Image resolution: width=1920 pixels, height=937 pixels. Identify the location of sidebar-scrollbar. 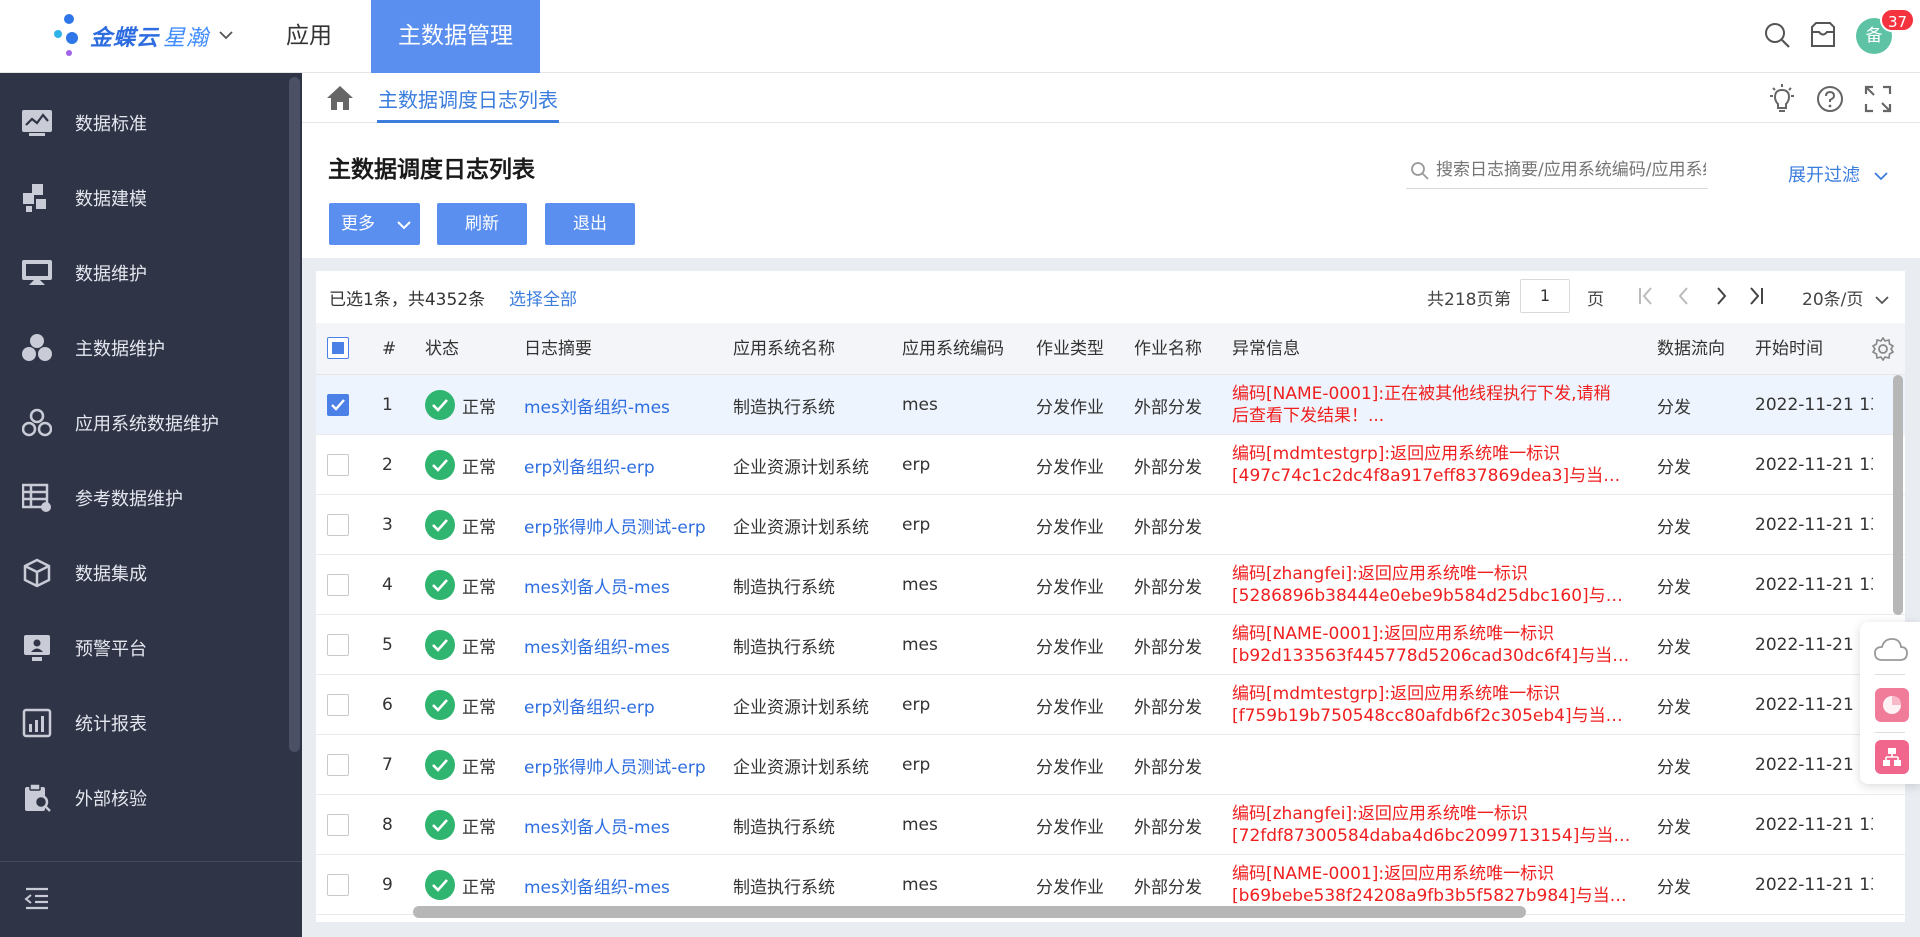
(294, 414).